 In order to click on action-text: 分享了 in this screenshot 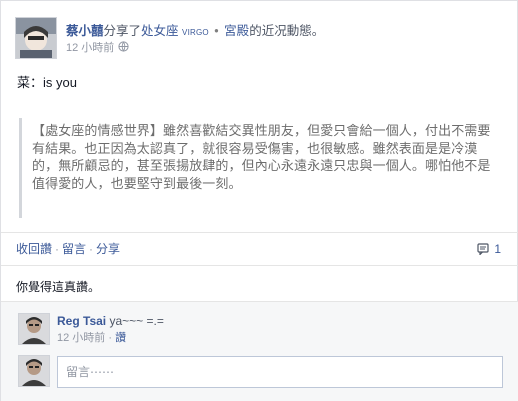, I will do `click(122, 31)`.